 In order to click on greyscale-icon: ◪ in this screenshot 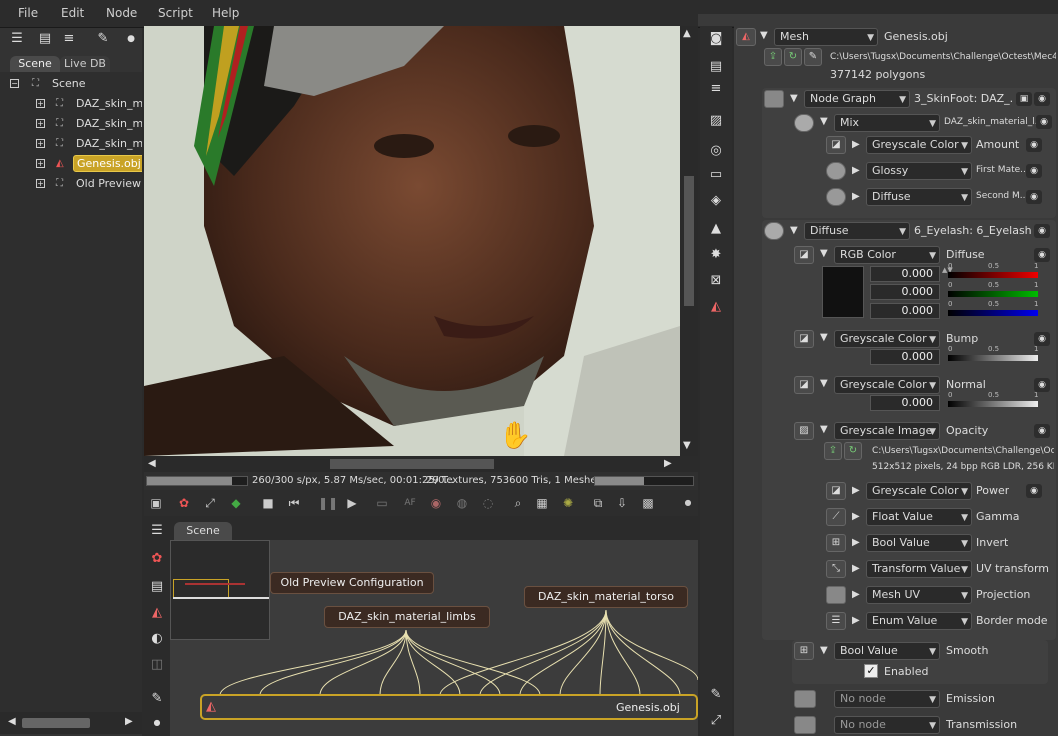, I will do `click(836, 145)`.